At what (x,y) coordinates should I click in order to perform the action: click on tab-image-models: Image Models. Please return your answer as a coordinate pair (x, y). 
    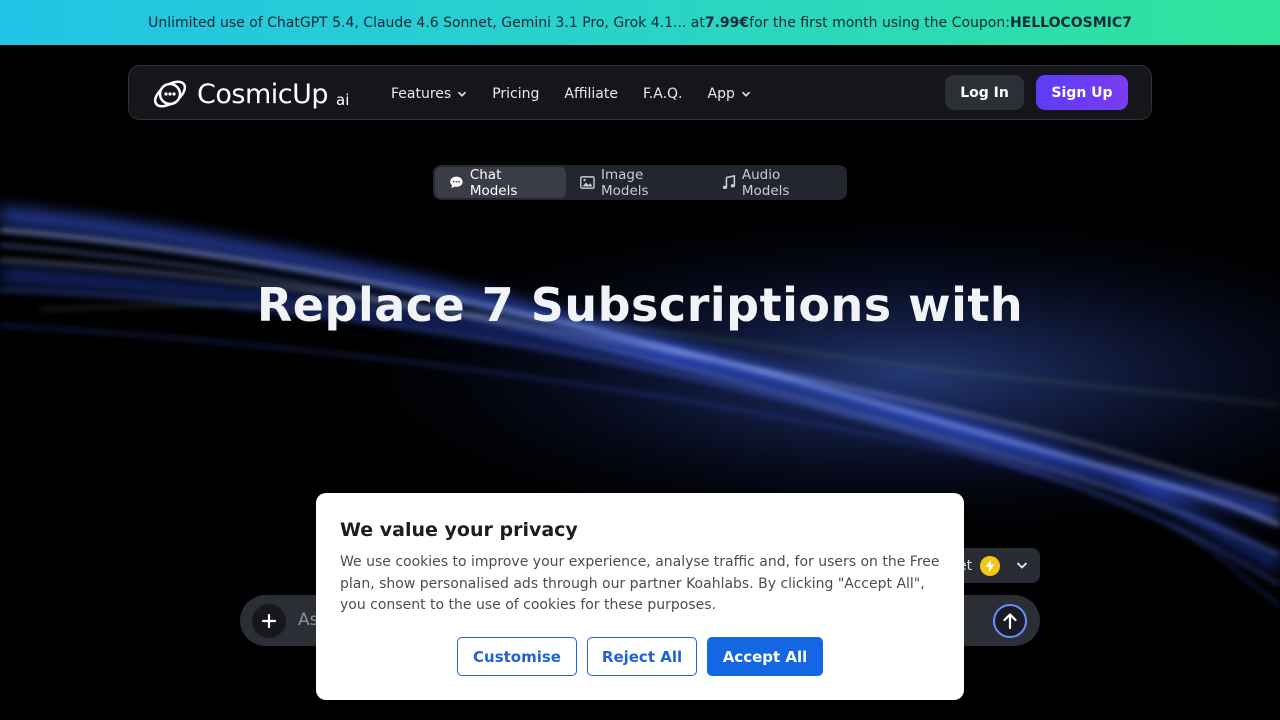
    Looking at the image, I should click on (637, 182).